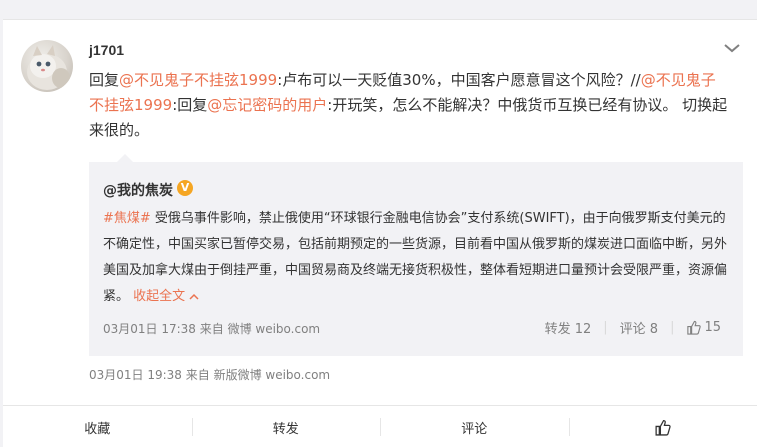 The height and width of the screenshot is (447, 757). I want to click on favorite-label: 收藏, so click(97, 429).